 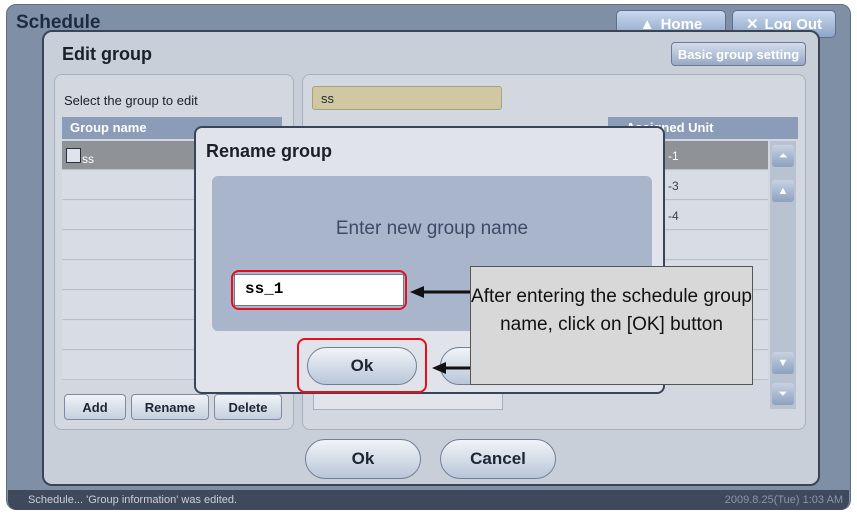 What do you see at coordinates (783, 394) in the screenshot?
I see `scroll-bottom-icon: ⏷` at bounding box center [783, 394].